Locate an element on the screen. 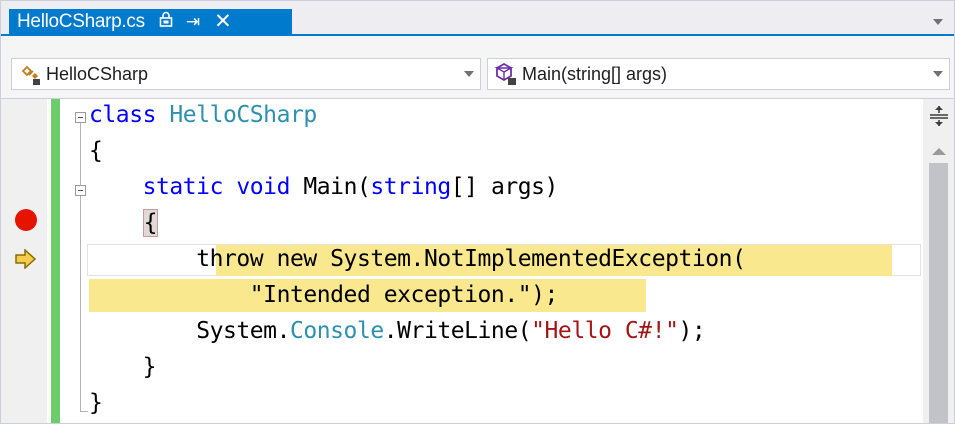 The height and width of the screenshot is (424, 955). scroll-up-arrow-icon is located at coordinates (939, 152).